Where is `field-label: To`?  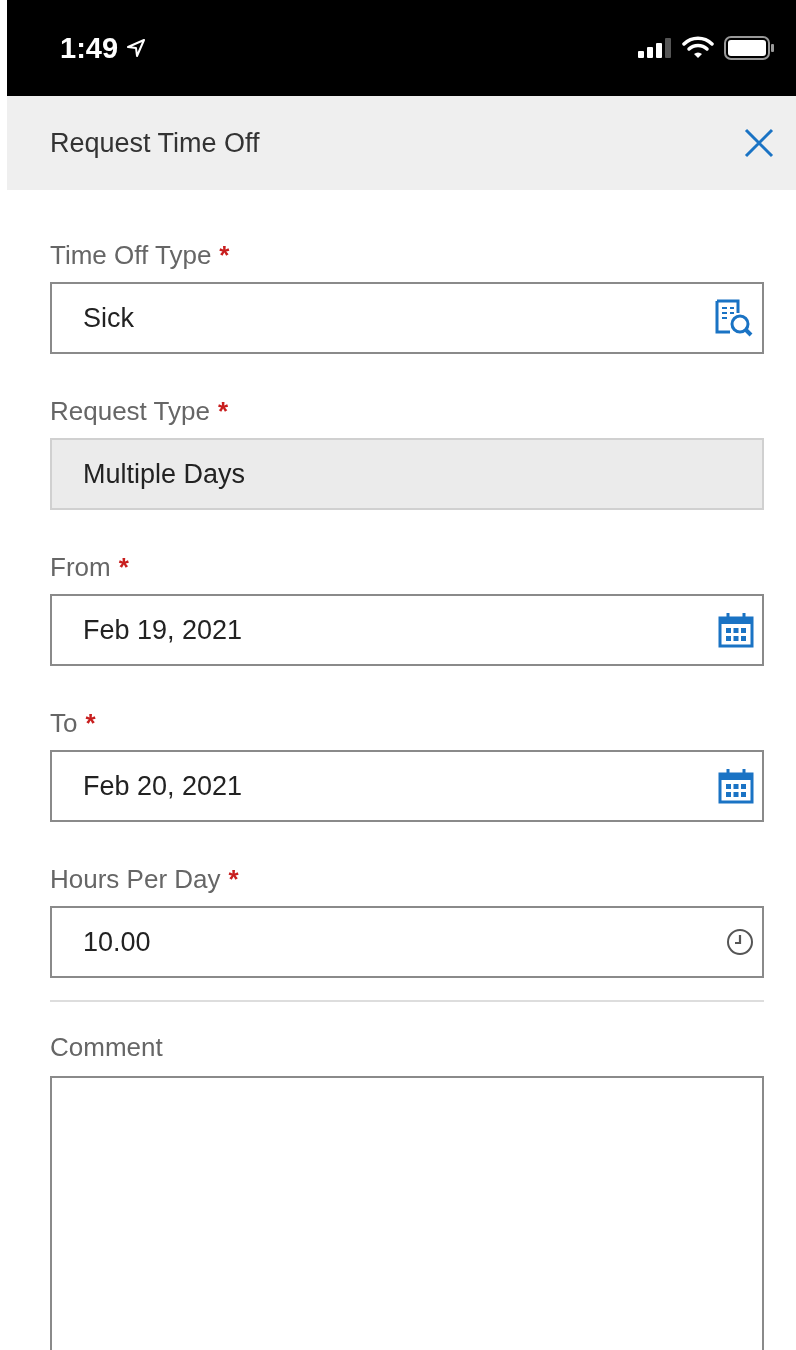
field-label: To is located at coordinates (64, 723).